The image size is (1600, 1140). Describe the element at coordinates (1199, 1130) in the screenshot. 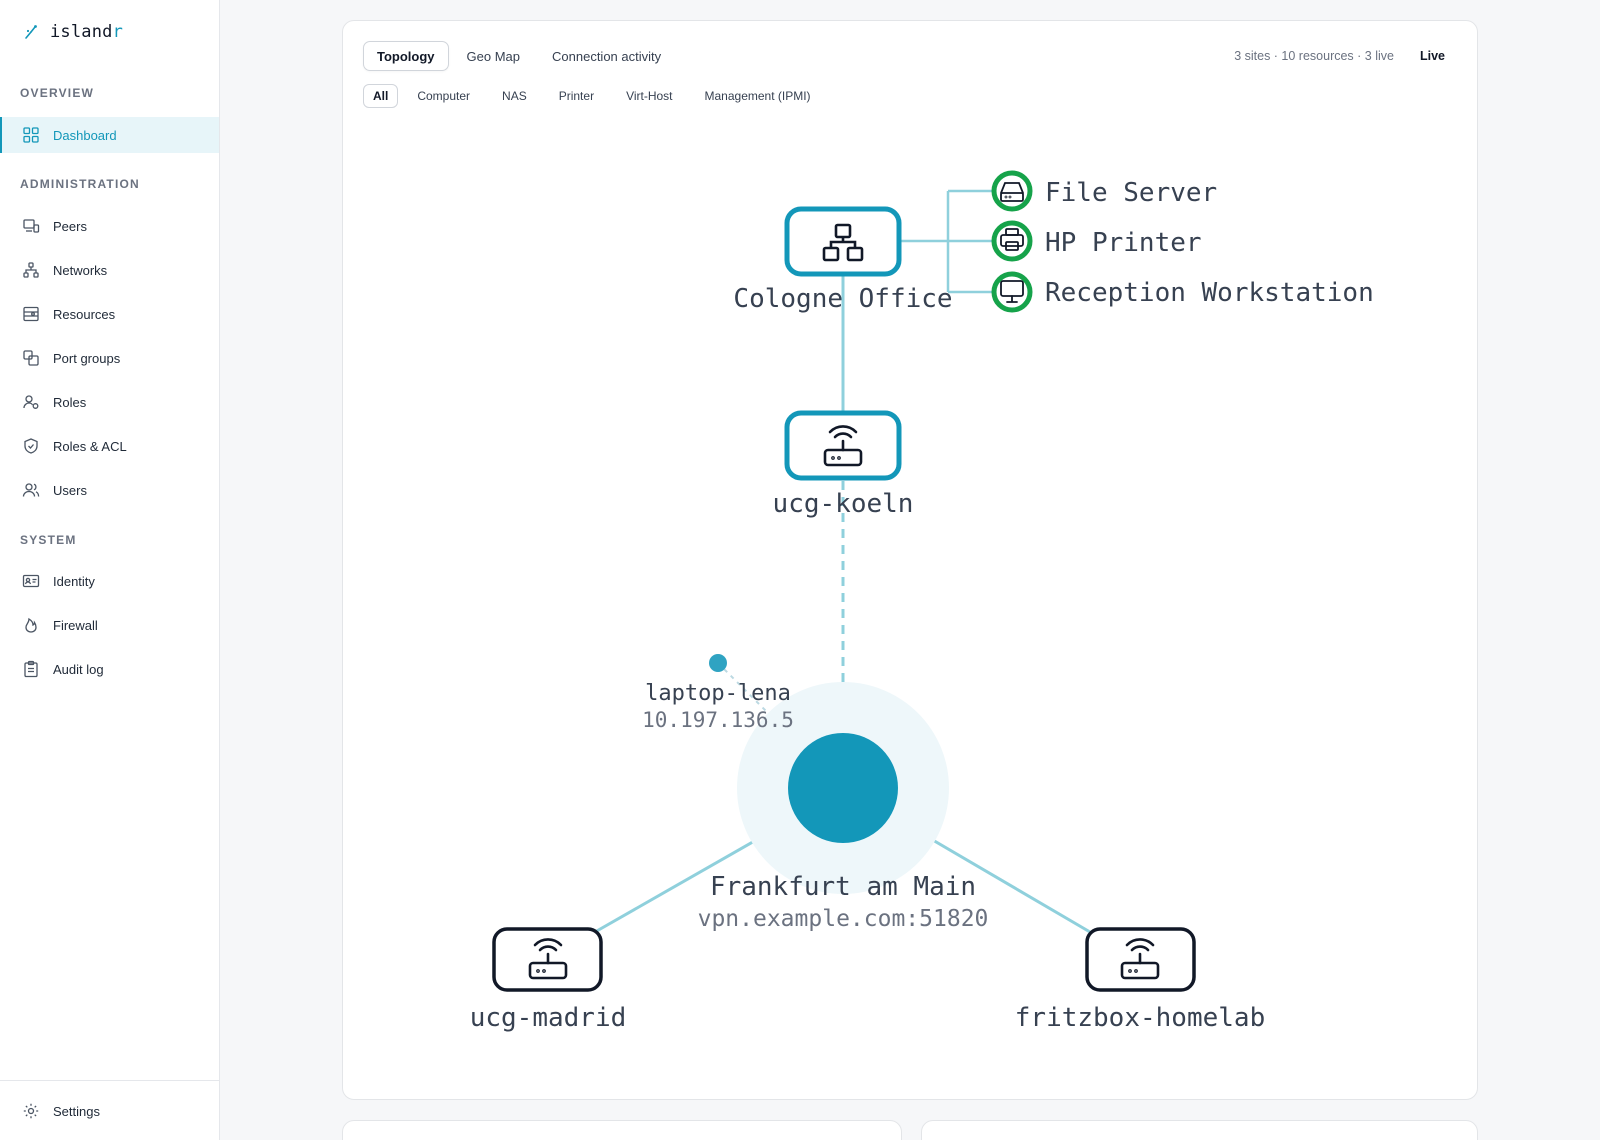

I see `secondary-card-right` at that location.